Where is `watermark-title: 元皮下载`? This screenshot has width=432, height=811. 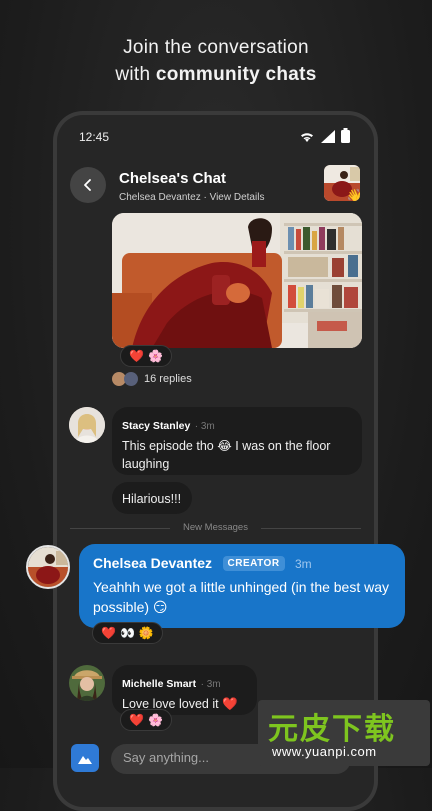 watermark-title: 元皮下载 is located at coordinates (332, 729).